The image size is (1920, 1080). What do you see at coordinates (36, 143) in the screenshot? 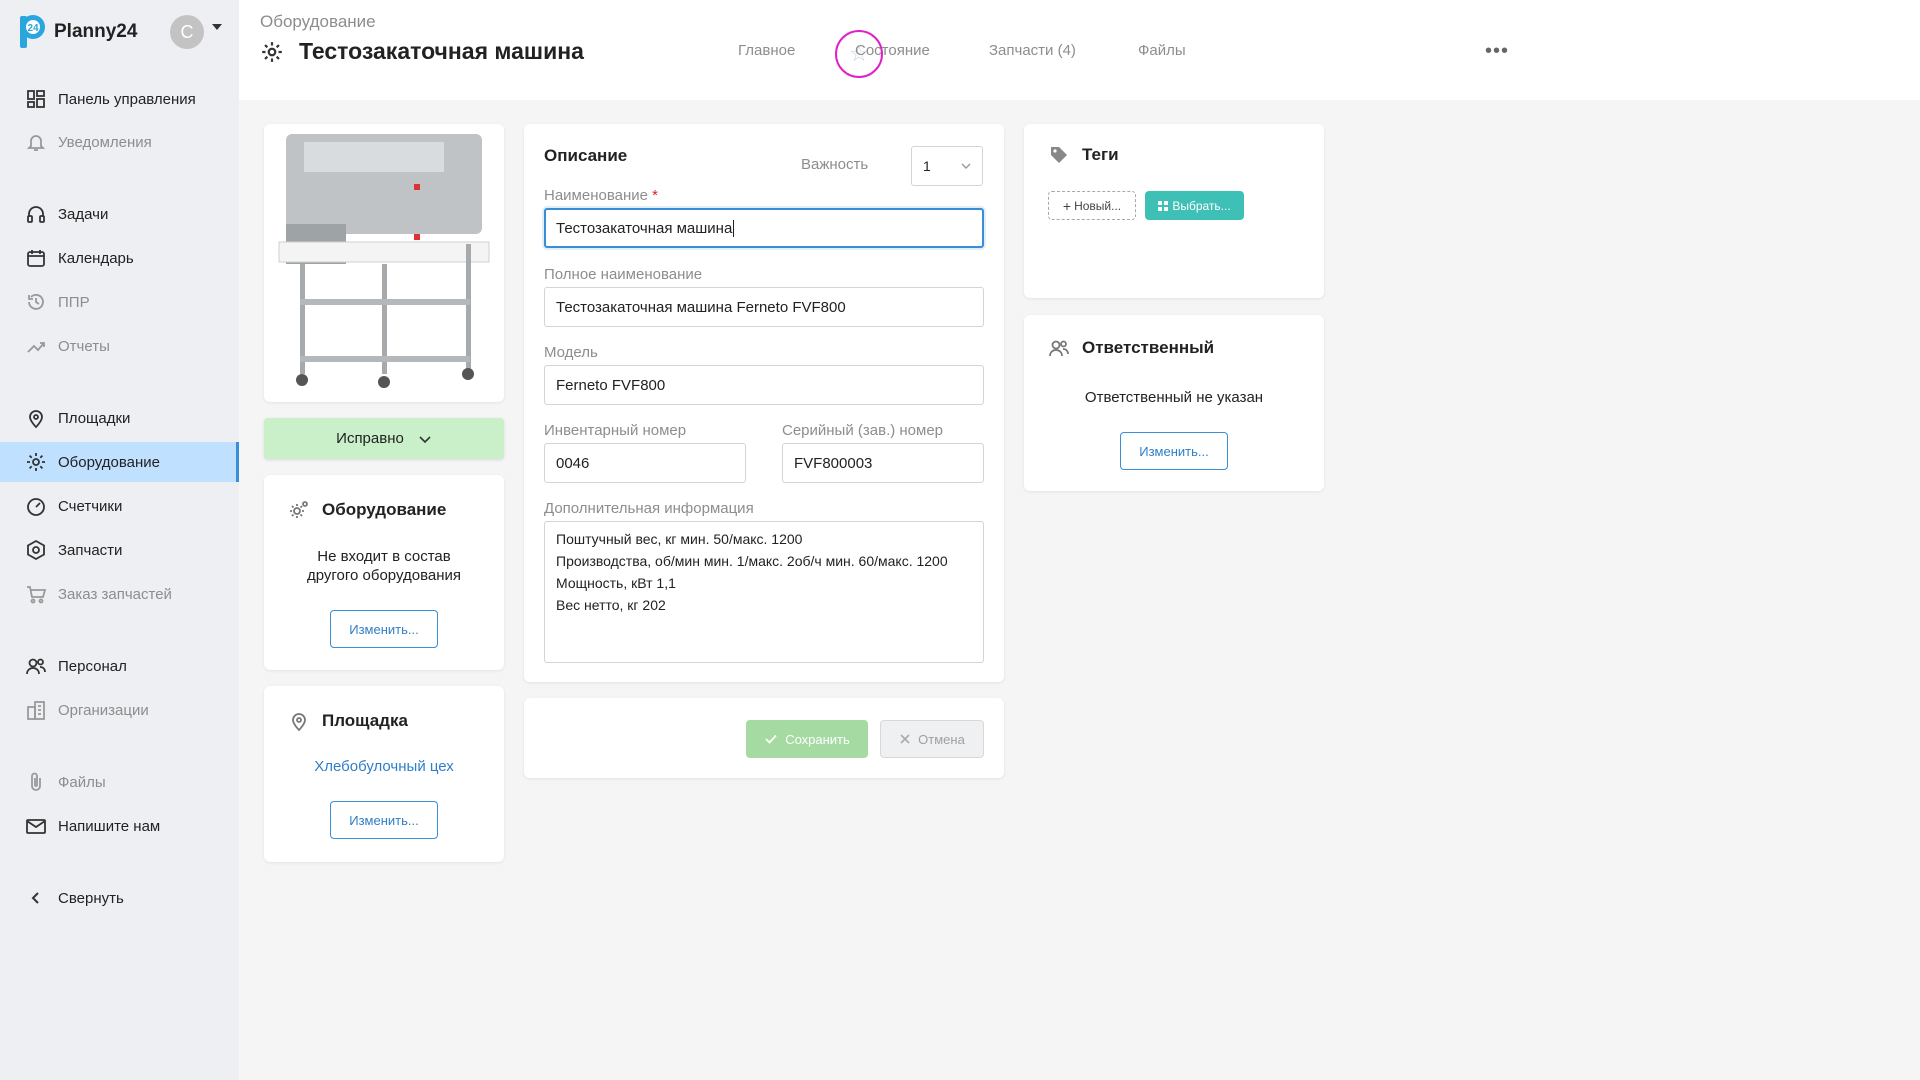
I see `bell-icon` at bounding box center [36, 143].